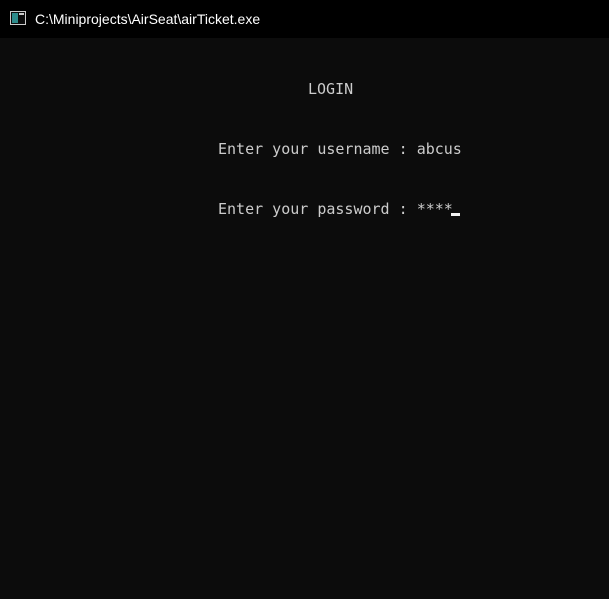 The width and height of the screenshot is (609, 599). I want to click on password-prompt: Enter your password :, so click(317, 209).